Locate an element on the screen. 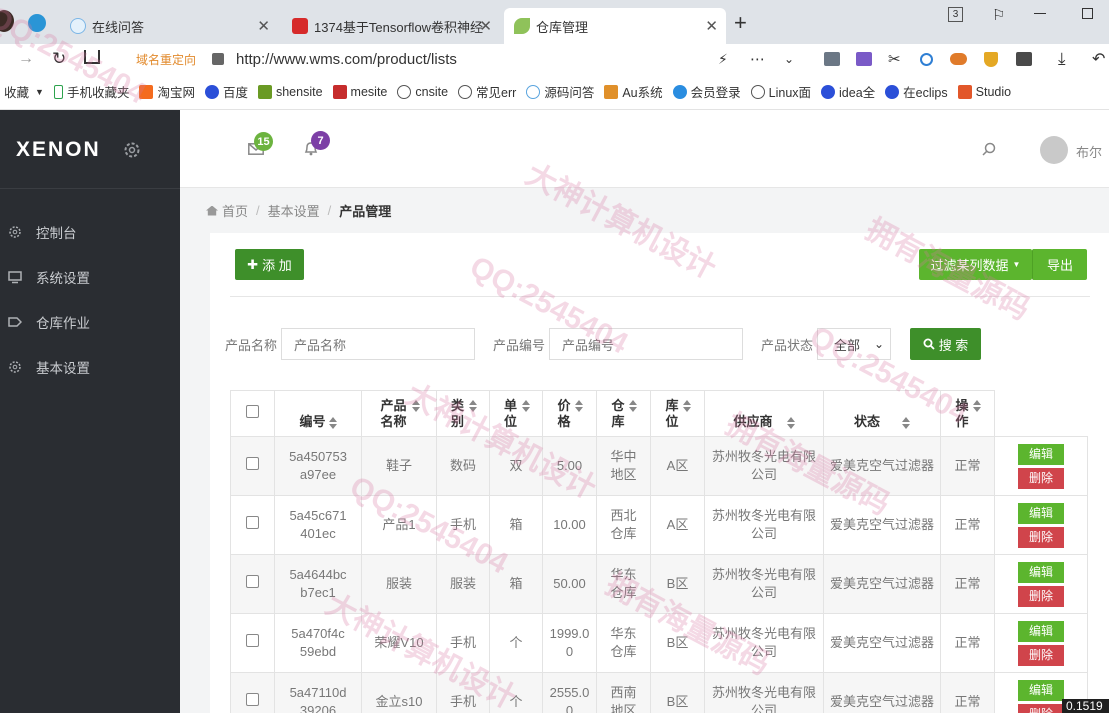  search-icon is located at coordinates (989, 149).